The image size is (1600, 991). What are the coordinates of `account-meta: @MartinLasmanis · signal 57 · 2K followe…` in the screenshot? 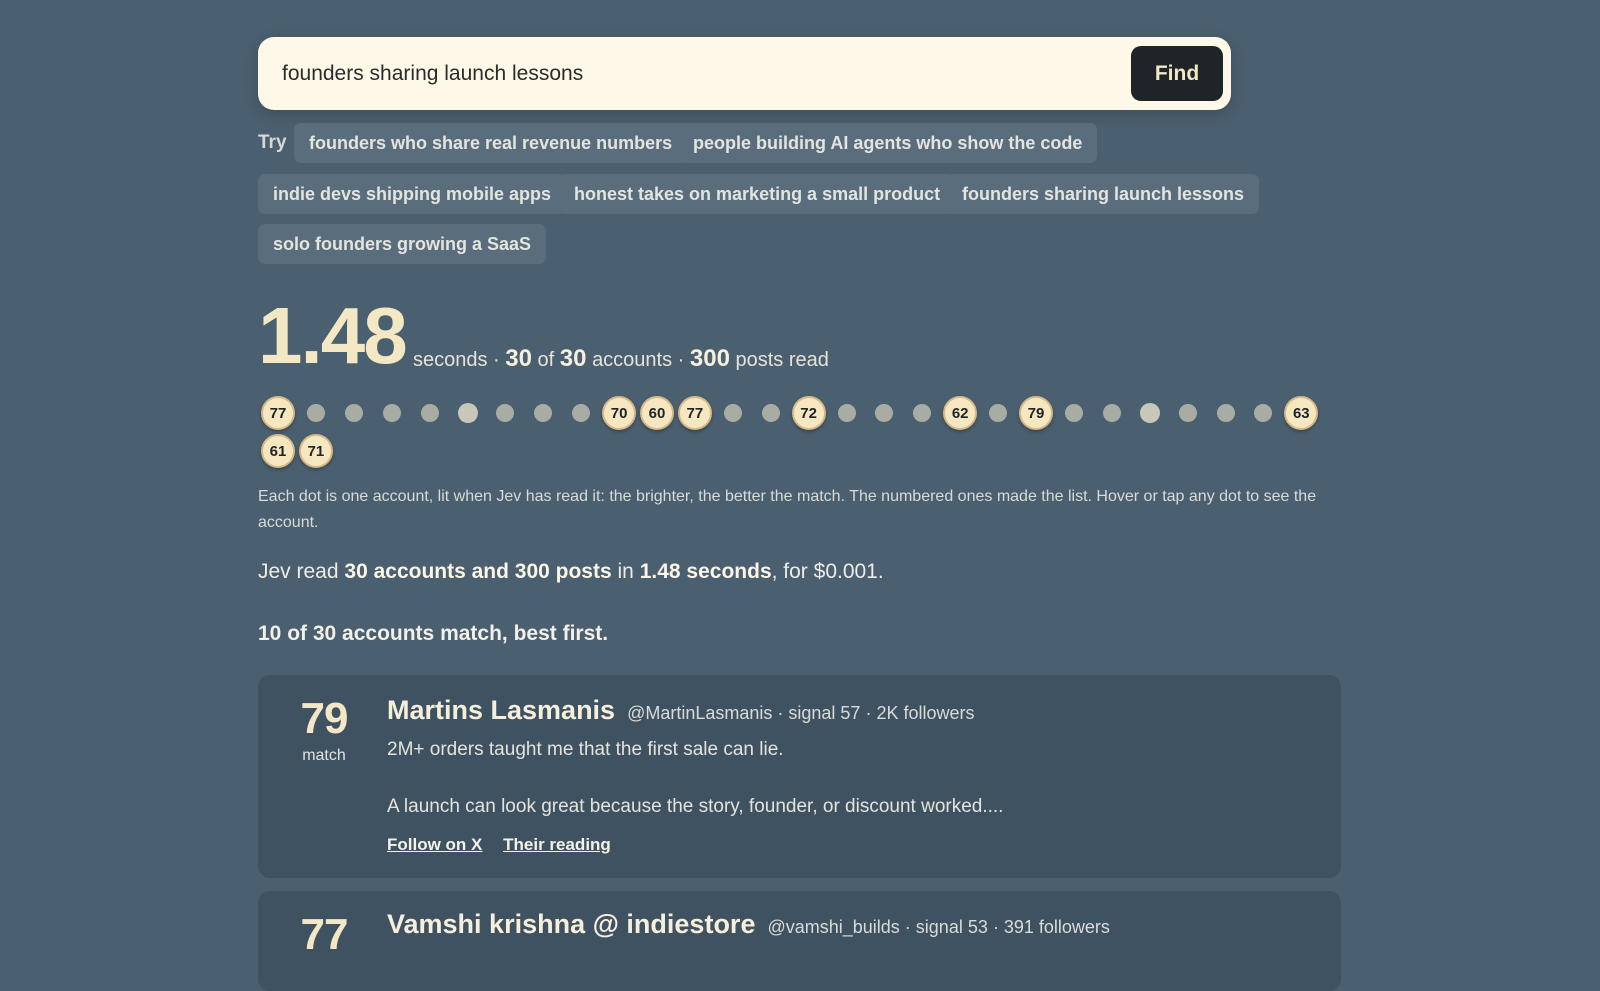 It's located at (801, 713).